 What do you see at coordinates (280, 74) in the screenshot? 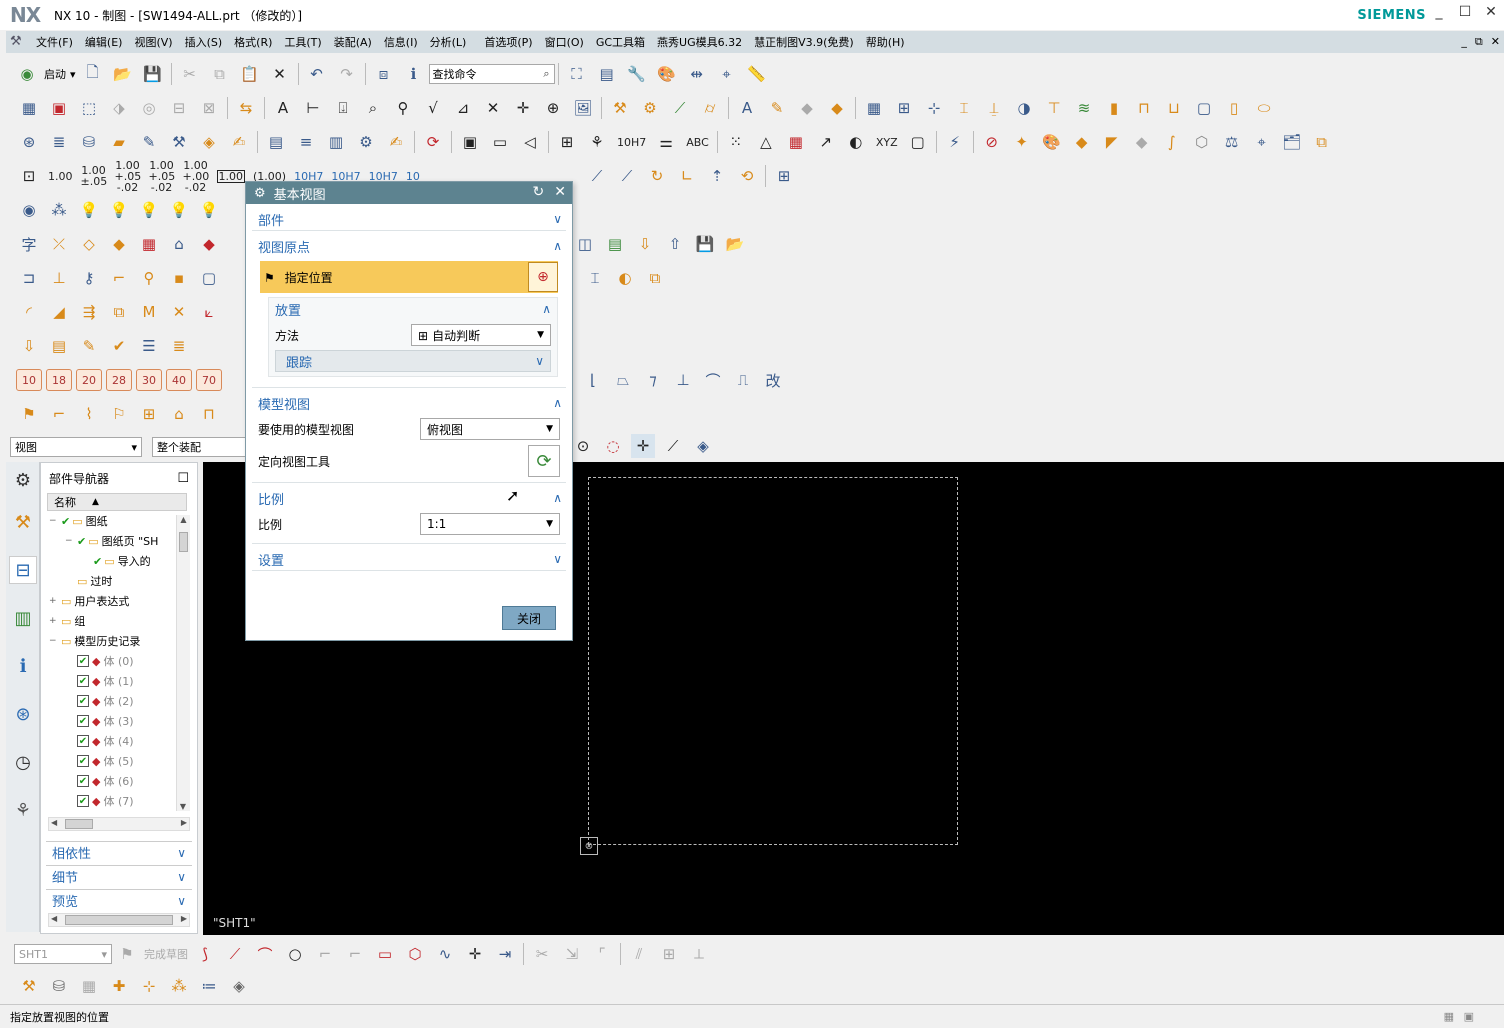
I see `delete-icon: ✕` at bounding box center [280, 74].